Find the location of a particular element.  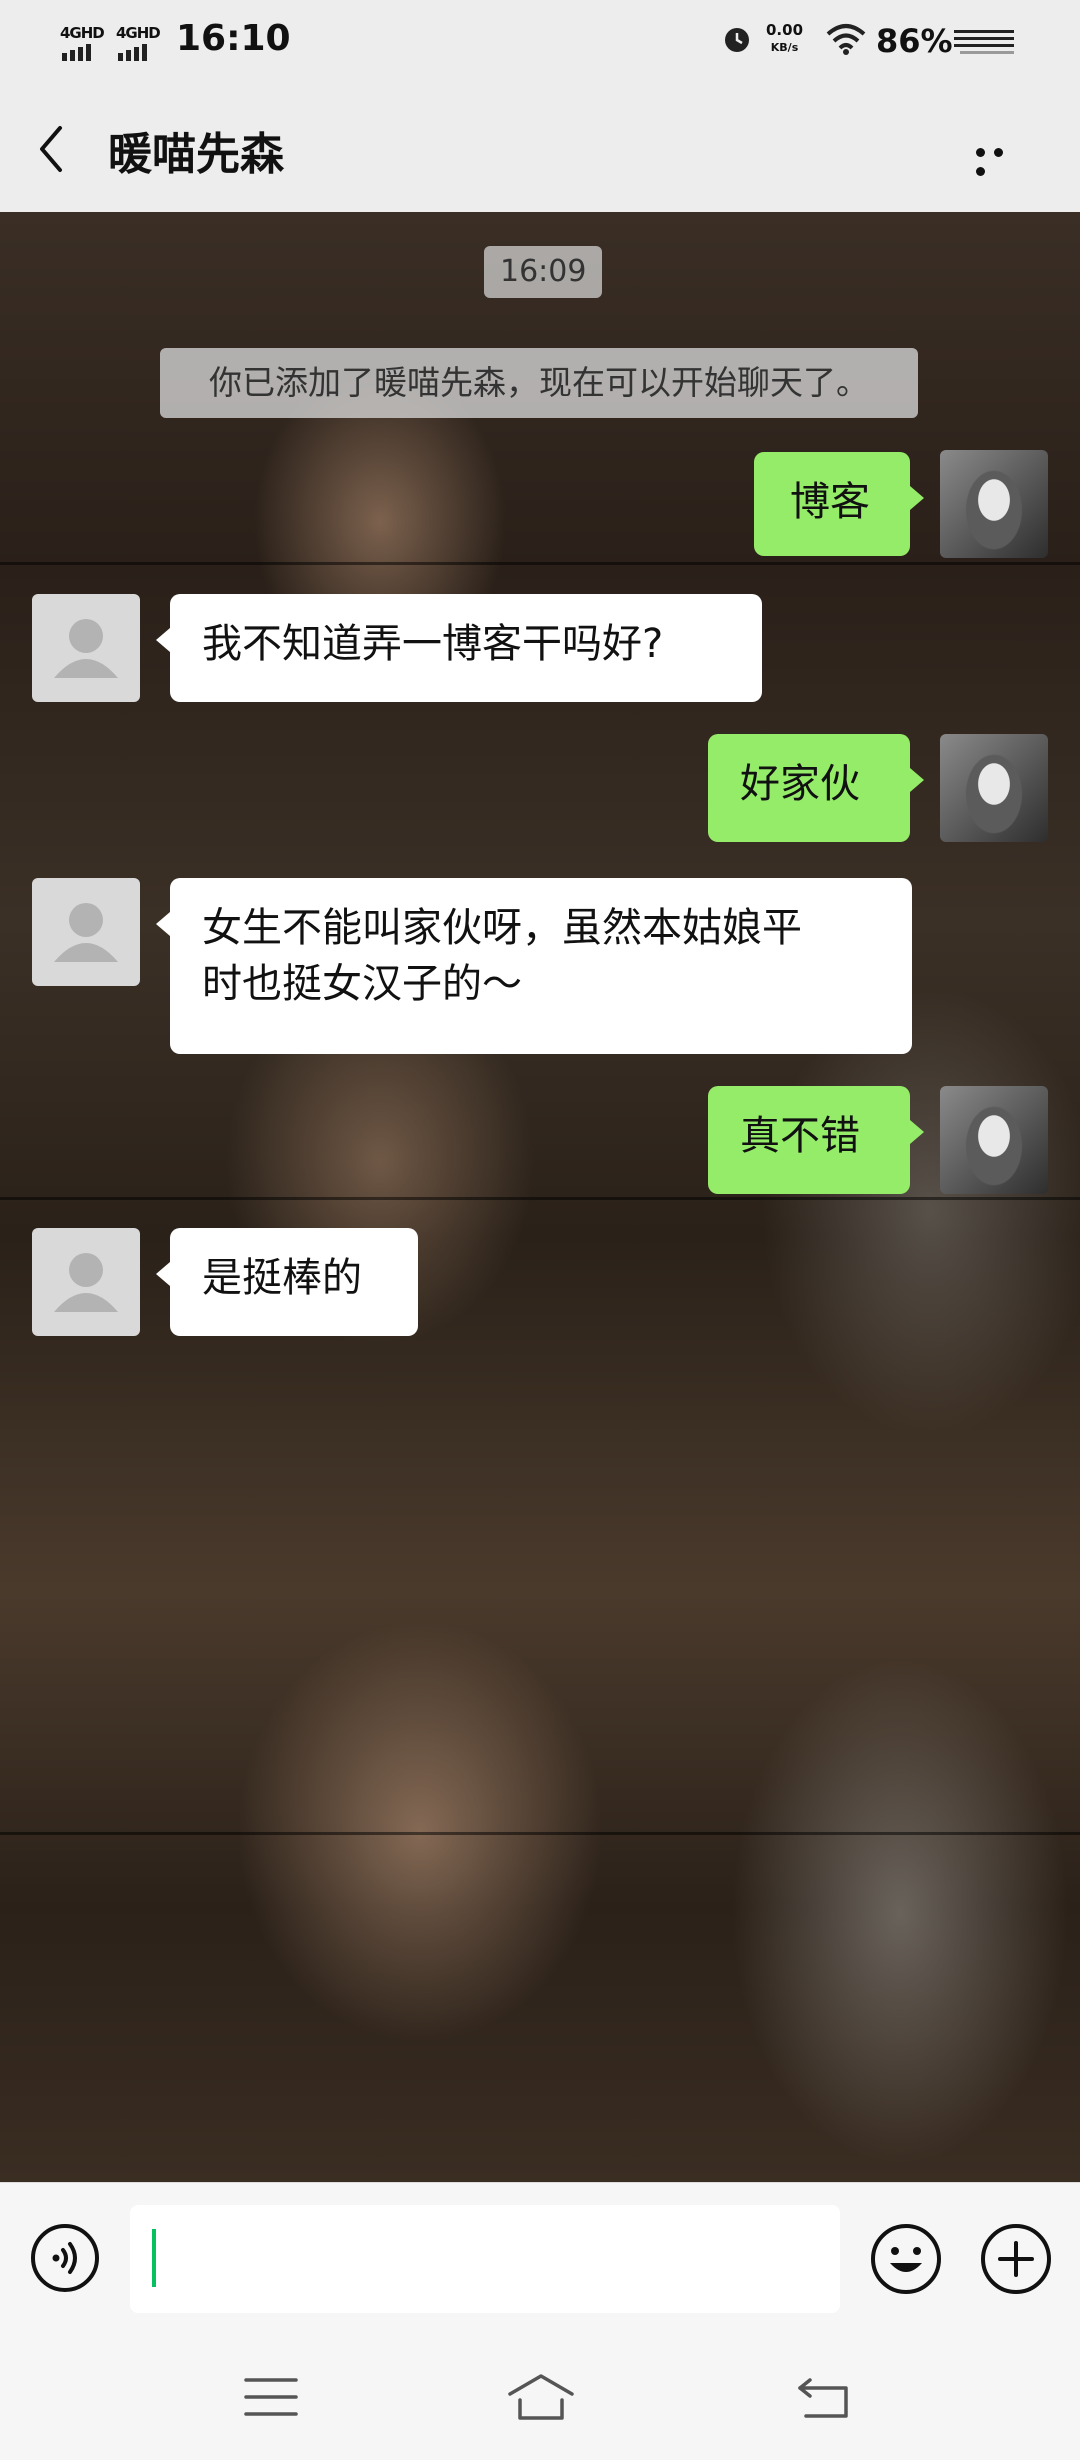

message-text: 好家伙 is located at coordinates (800, 784).